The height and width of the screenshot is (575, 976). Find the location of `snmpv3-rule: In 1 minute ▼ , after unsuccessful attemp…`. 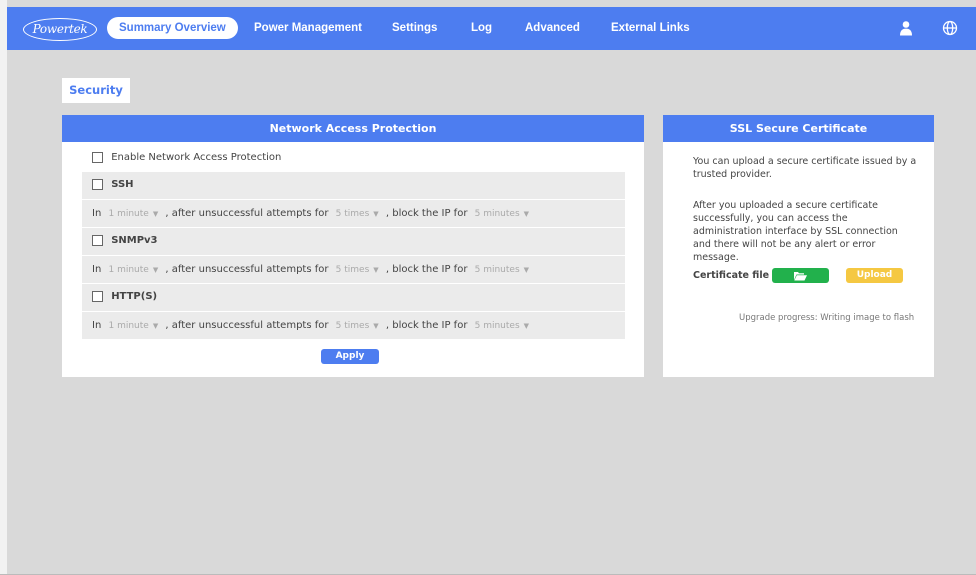

snmpv3-rule: In 1 minute ▼ , after unsuccessful attemp… is located at coordinates (310, 269).